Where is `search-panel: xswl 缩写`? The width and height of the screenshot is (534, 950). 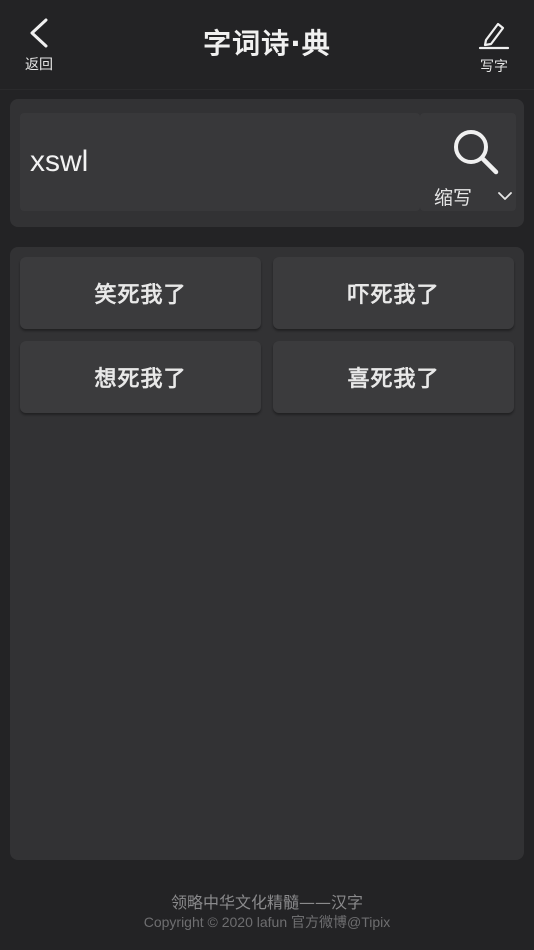
search-panel: xswl 缩写 is located at coordinates (267, 163).